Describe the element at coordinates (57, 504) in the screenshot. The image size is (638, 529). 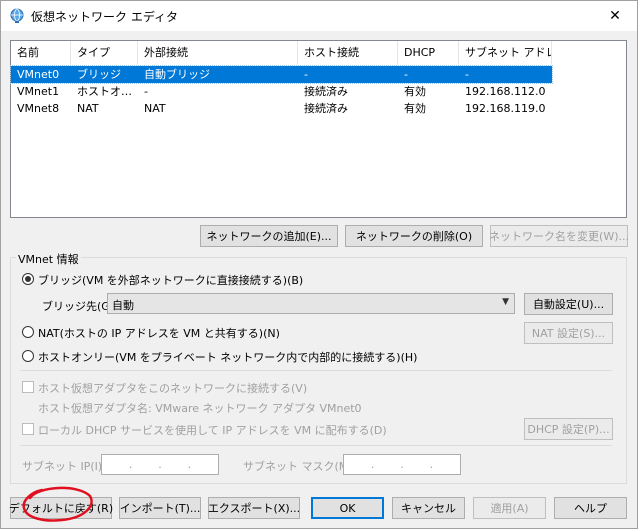
I see `red-circle-annotation` at that location.